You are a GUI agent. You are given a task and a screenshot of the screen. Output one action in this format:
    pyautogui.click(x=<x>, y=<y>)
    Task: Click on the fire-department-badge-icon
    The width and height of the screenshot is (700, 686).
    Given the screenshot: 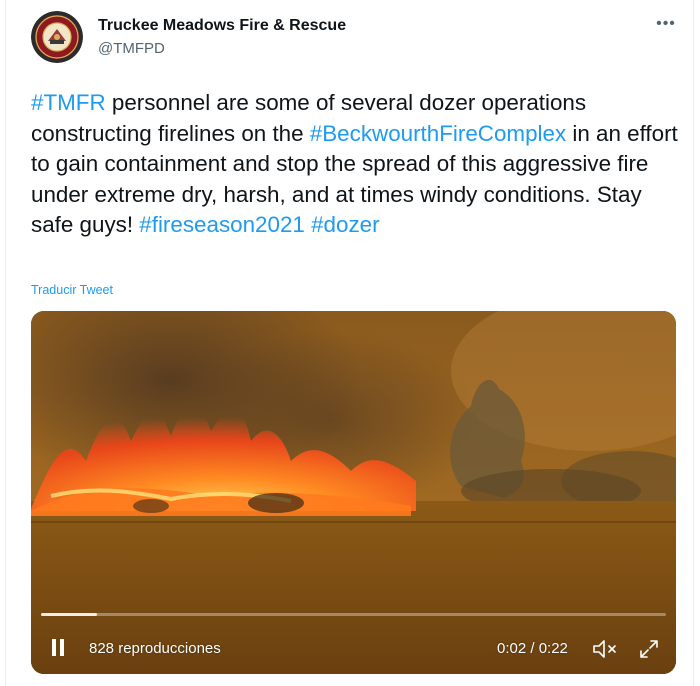 What is the action you would take?
    pyautogui.click(x=57, y=37)
    